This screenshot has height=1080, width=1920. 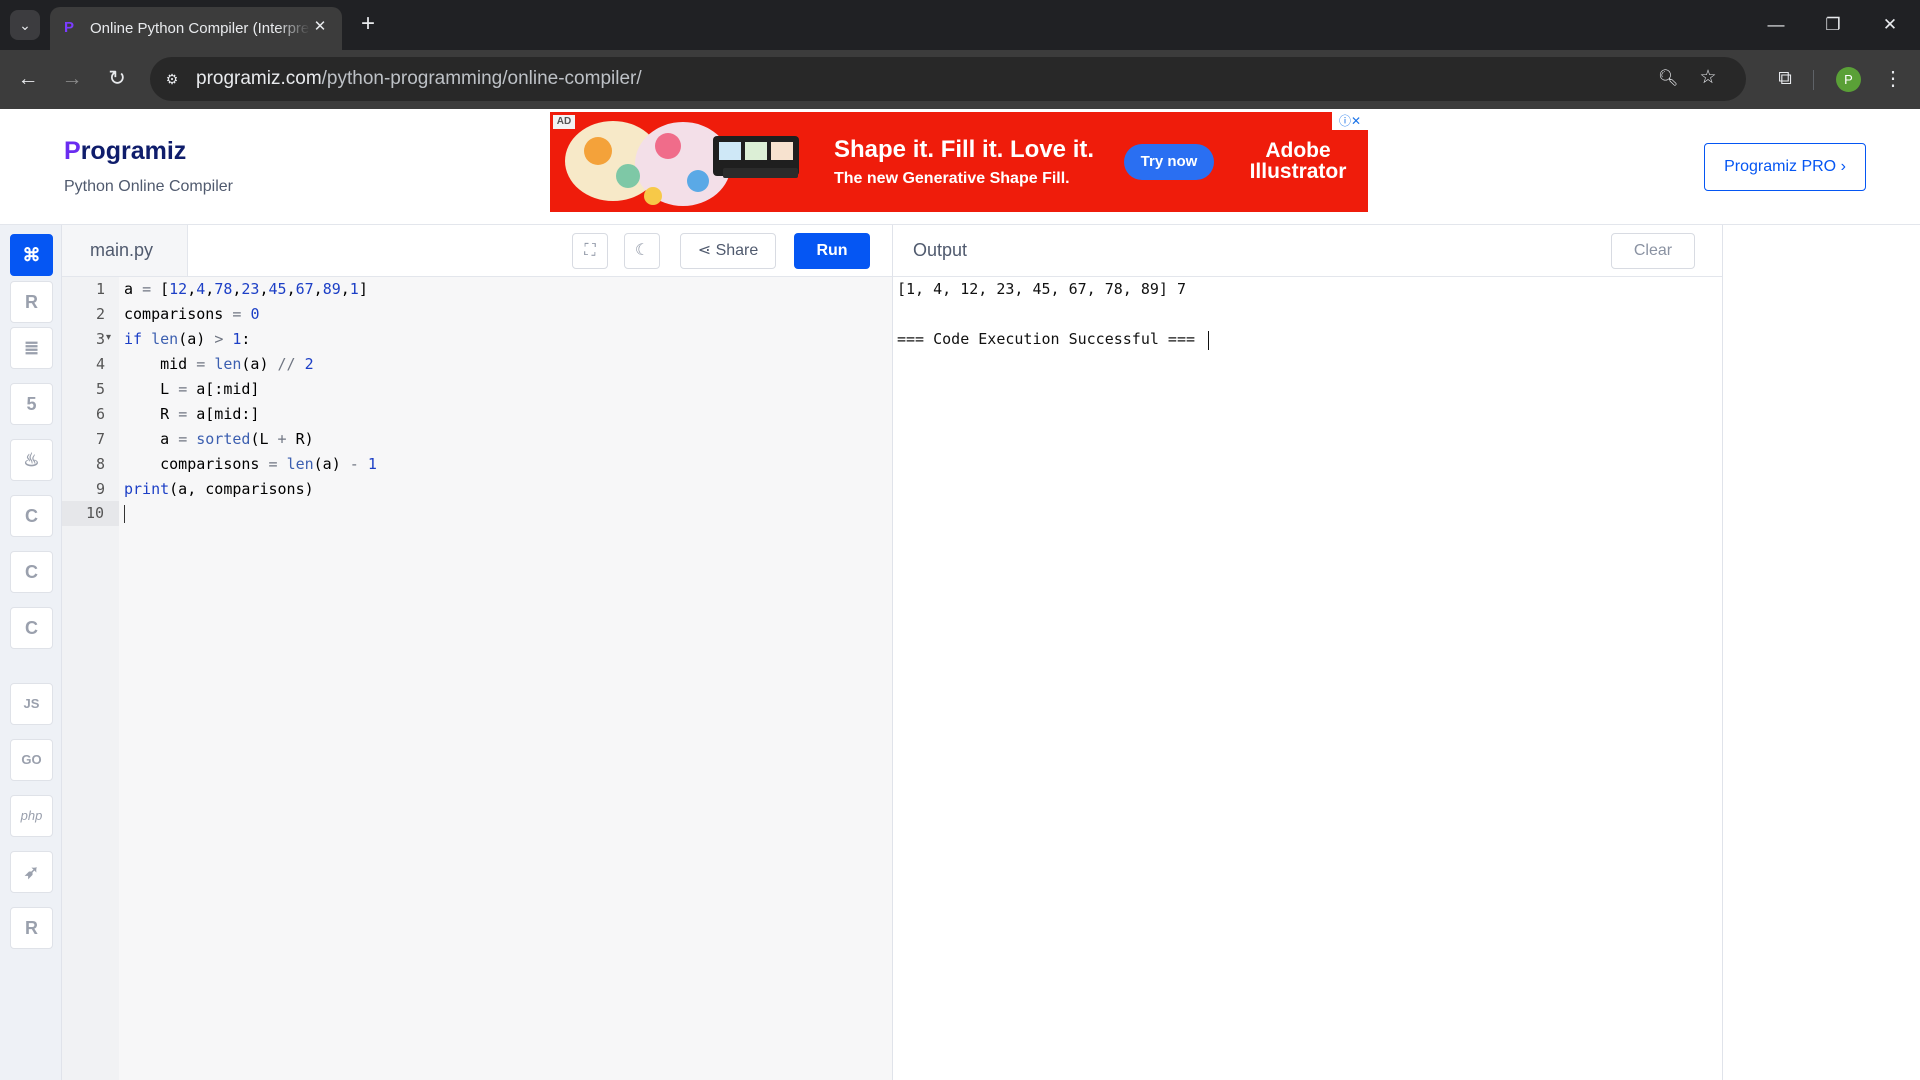 What do you see at coordinates (101, 464) in the screenshot?
I see `line-number: 8` at bounding box center [101, 464].